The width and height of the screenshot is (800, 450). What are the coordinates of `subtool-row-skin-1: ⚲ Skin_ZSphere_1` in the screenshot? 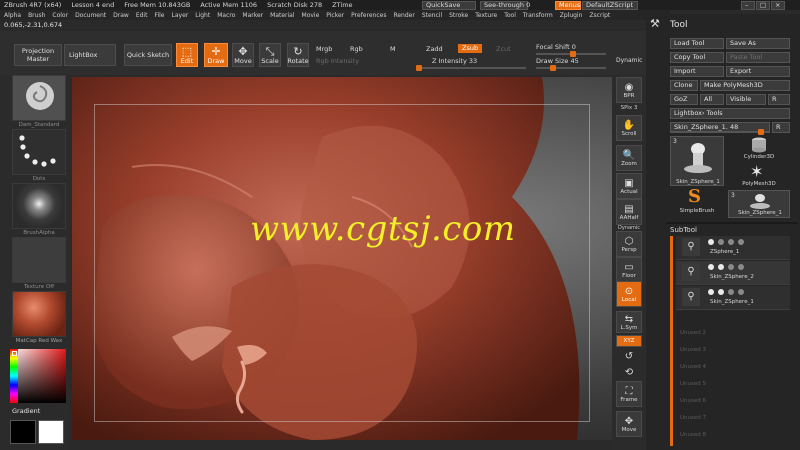 It's located at (733, 298).